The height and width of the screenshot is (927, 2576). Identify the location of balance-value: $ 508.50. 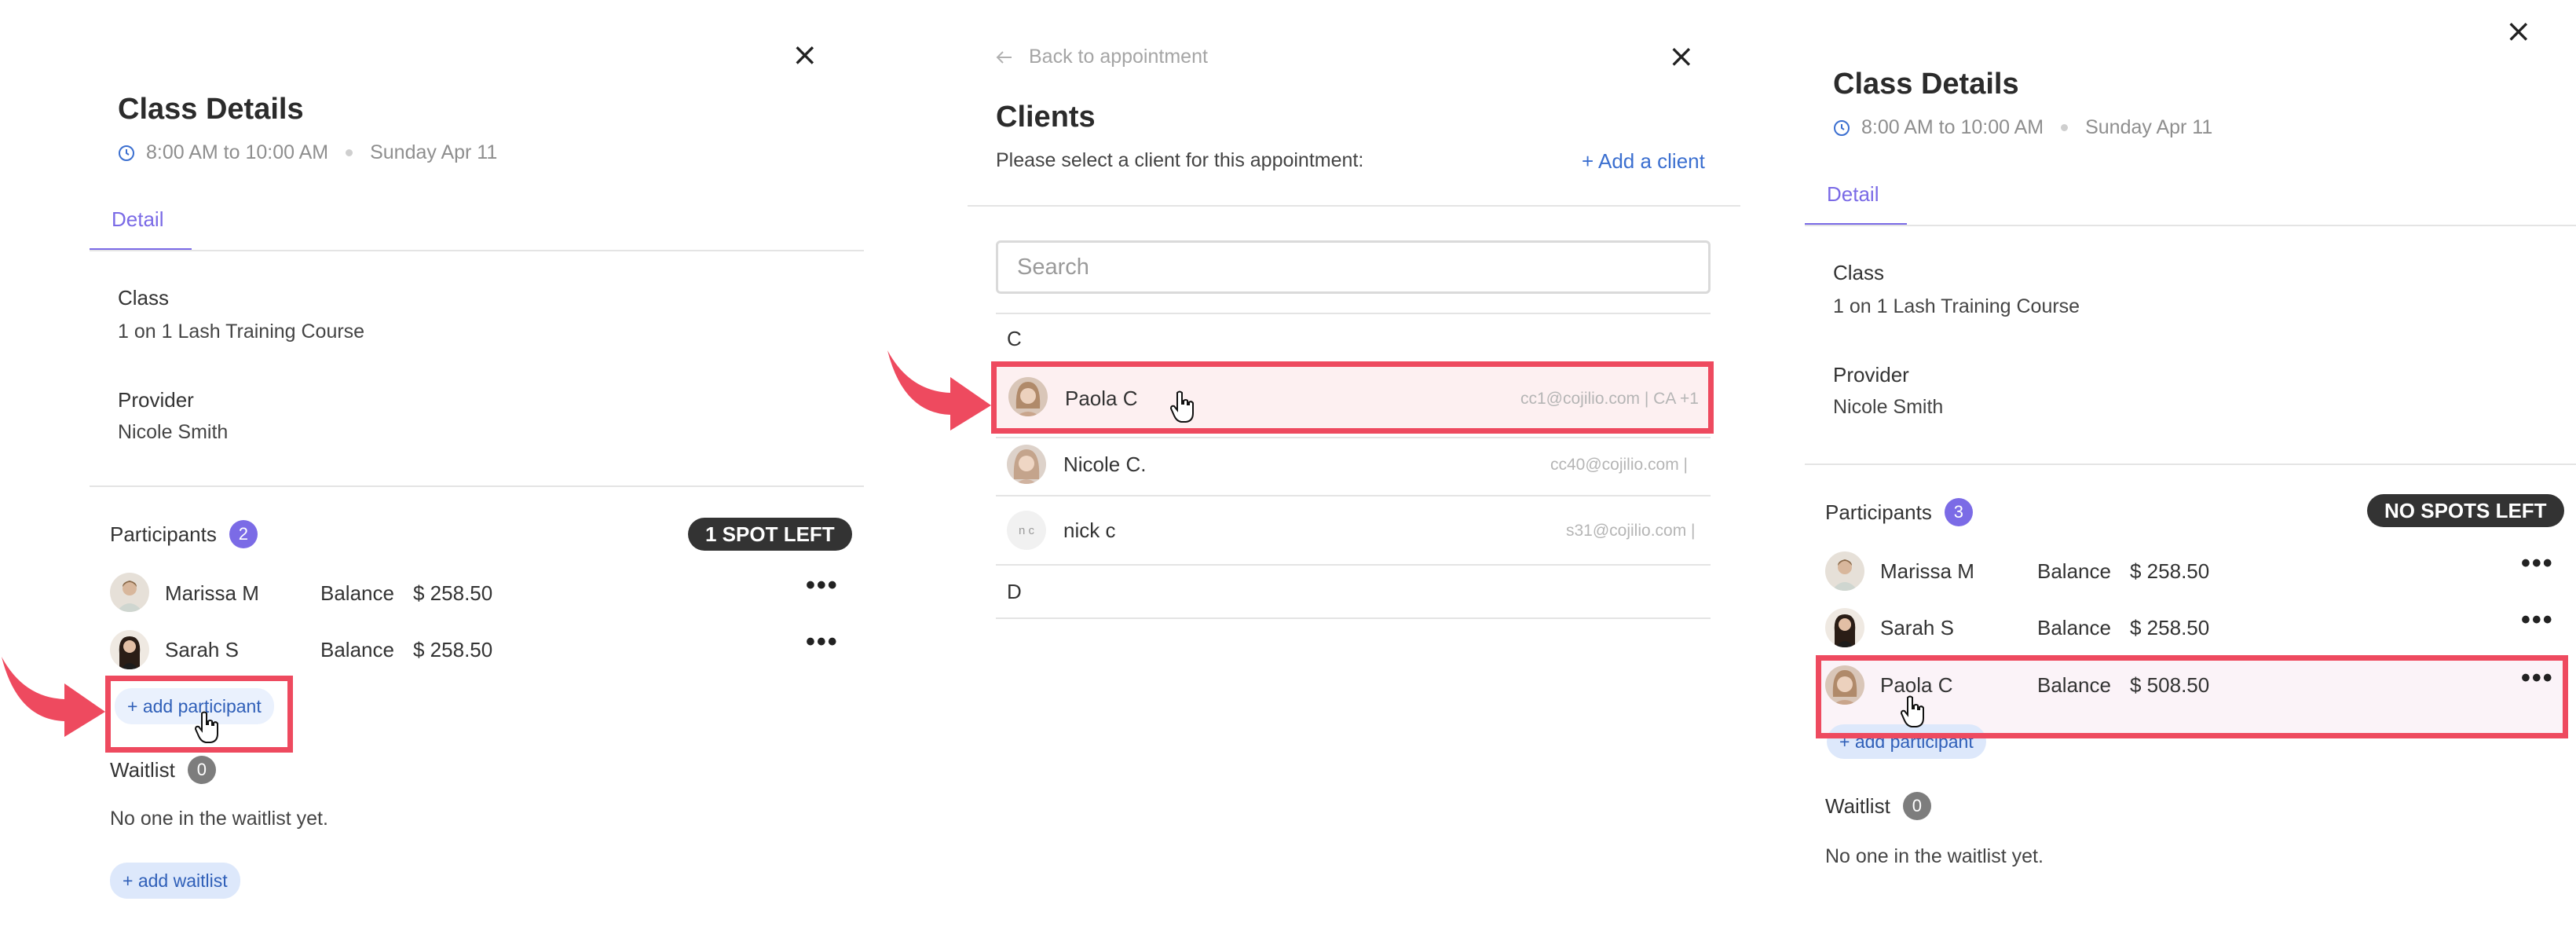
(2170, 685).